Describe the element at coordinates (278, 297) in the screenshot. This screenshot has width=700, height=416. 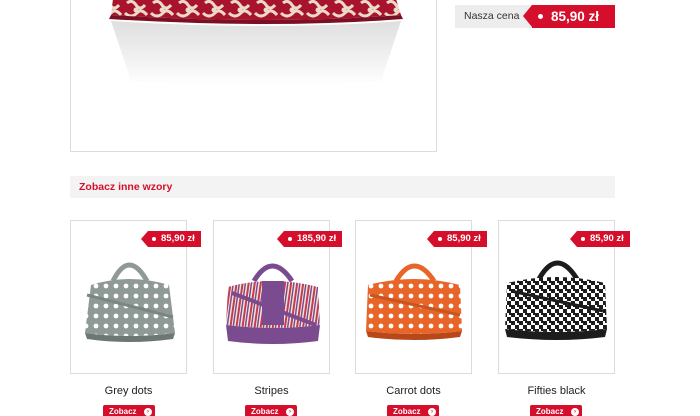
I see `product-card: 185,90 zł` at that location.